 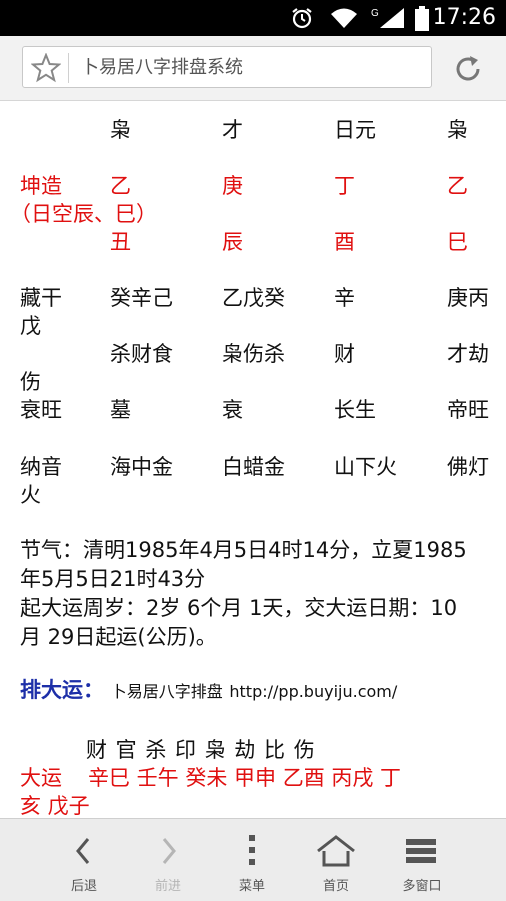 I want to click on reload-icon, so click(x=468, y=71).